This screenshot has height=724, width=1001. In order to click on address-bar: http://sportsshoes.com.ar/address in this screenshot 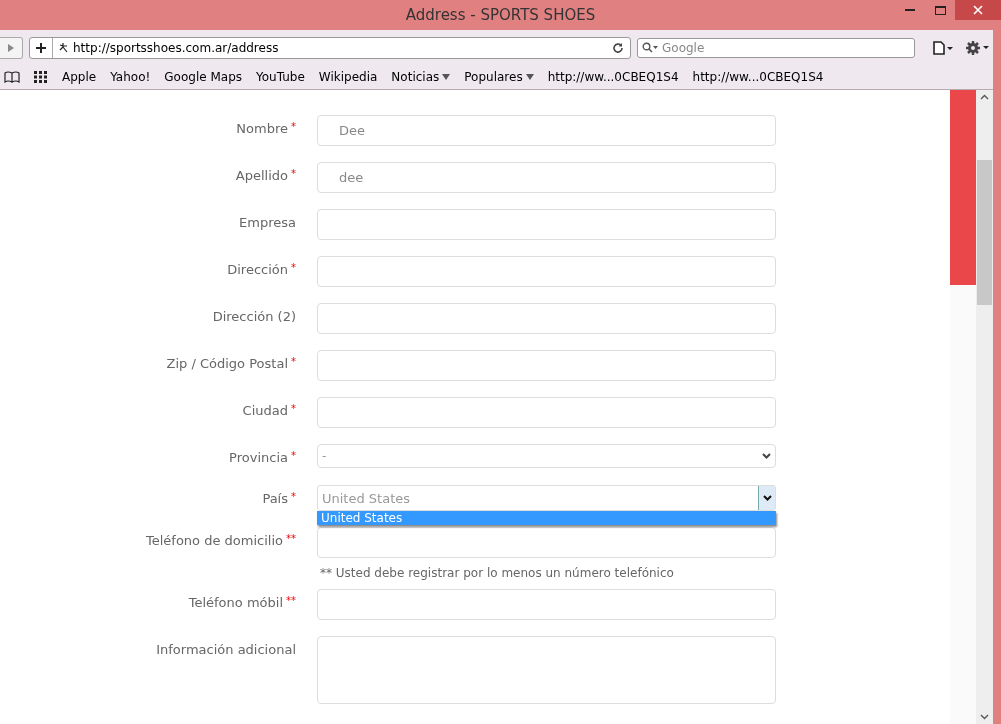, I will do `click(330, 47)`.